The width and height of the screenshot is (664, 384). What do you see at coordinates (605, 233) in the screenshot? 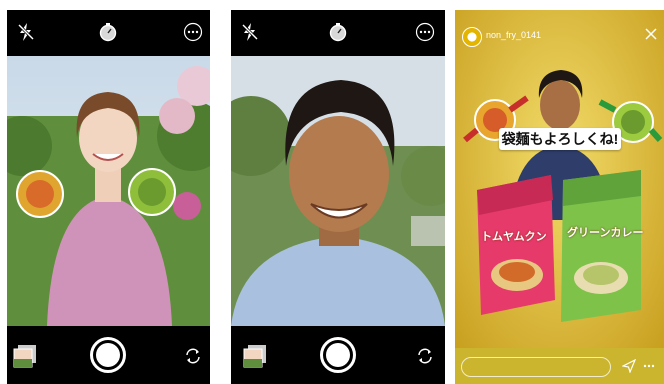
I see `product-label-greencurry: グリーンカレー` at bounding box center [605, 233].